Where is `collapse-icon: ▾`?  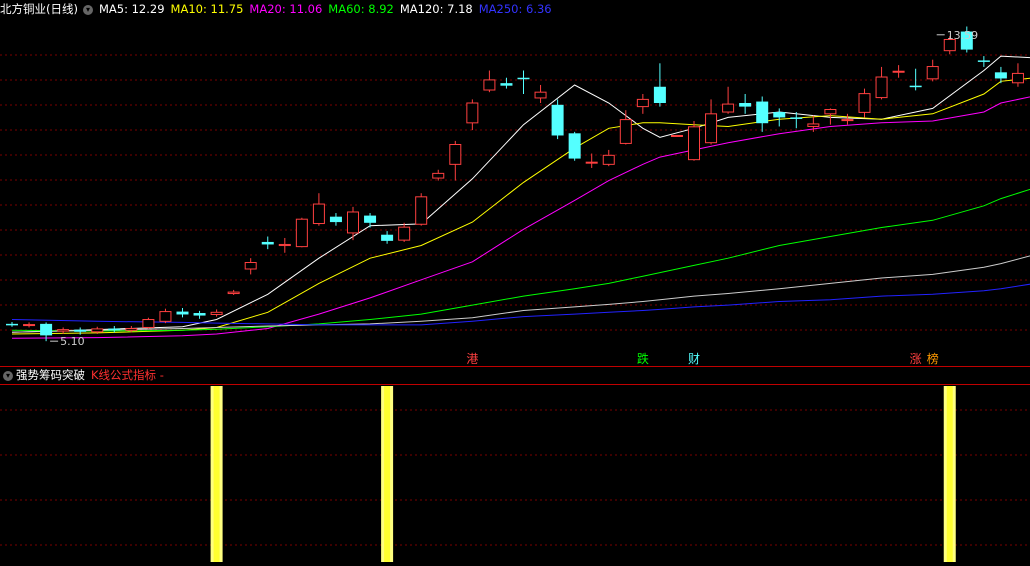
collapse-icon: ▾ is located at coordinates (8, 375).